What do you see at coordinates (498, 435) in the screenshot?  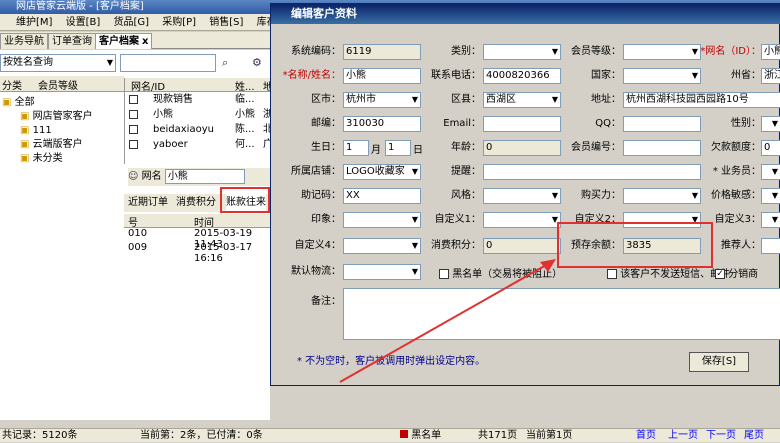 I see `status-pages: 共171页` at bounding box center [498, 435].